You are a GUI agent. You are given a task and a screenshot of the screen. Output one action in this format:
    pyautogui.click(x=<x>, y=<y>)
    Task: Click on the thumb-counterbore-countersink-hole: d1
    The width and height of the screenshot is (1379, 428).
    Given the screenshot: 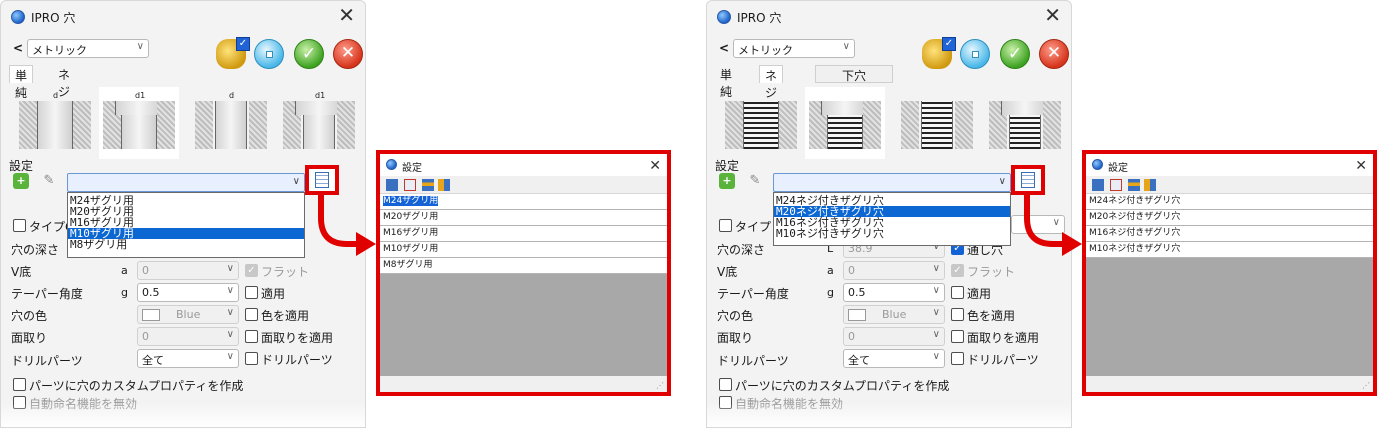 What is the action you would take?
    pyautogui.click(x=319, y=123)
    